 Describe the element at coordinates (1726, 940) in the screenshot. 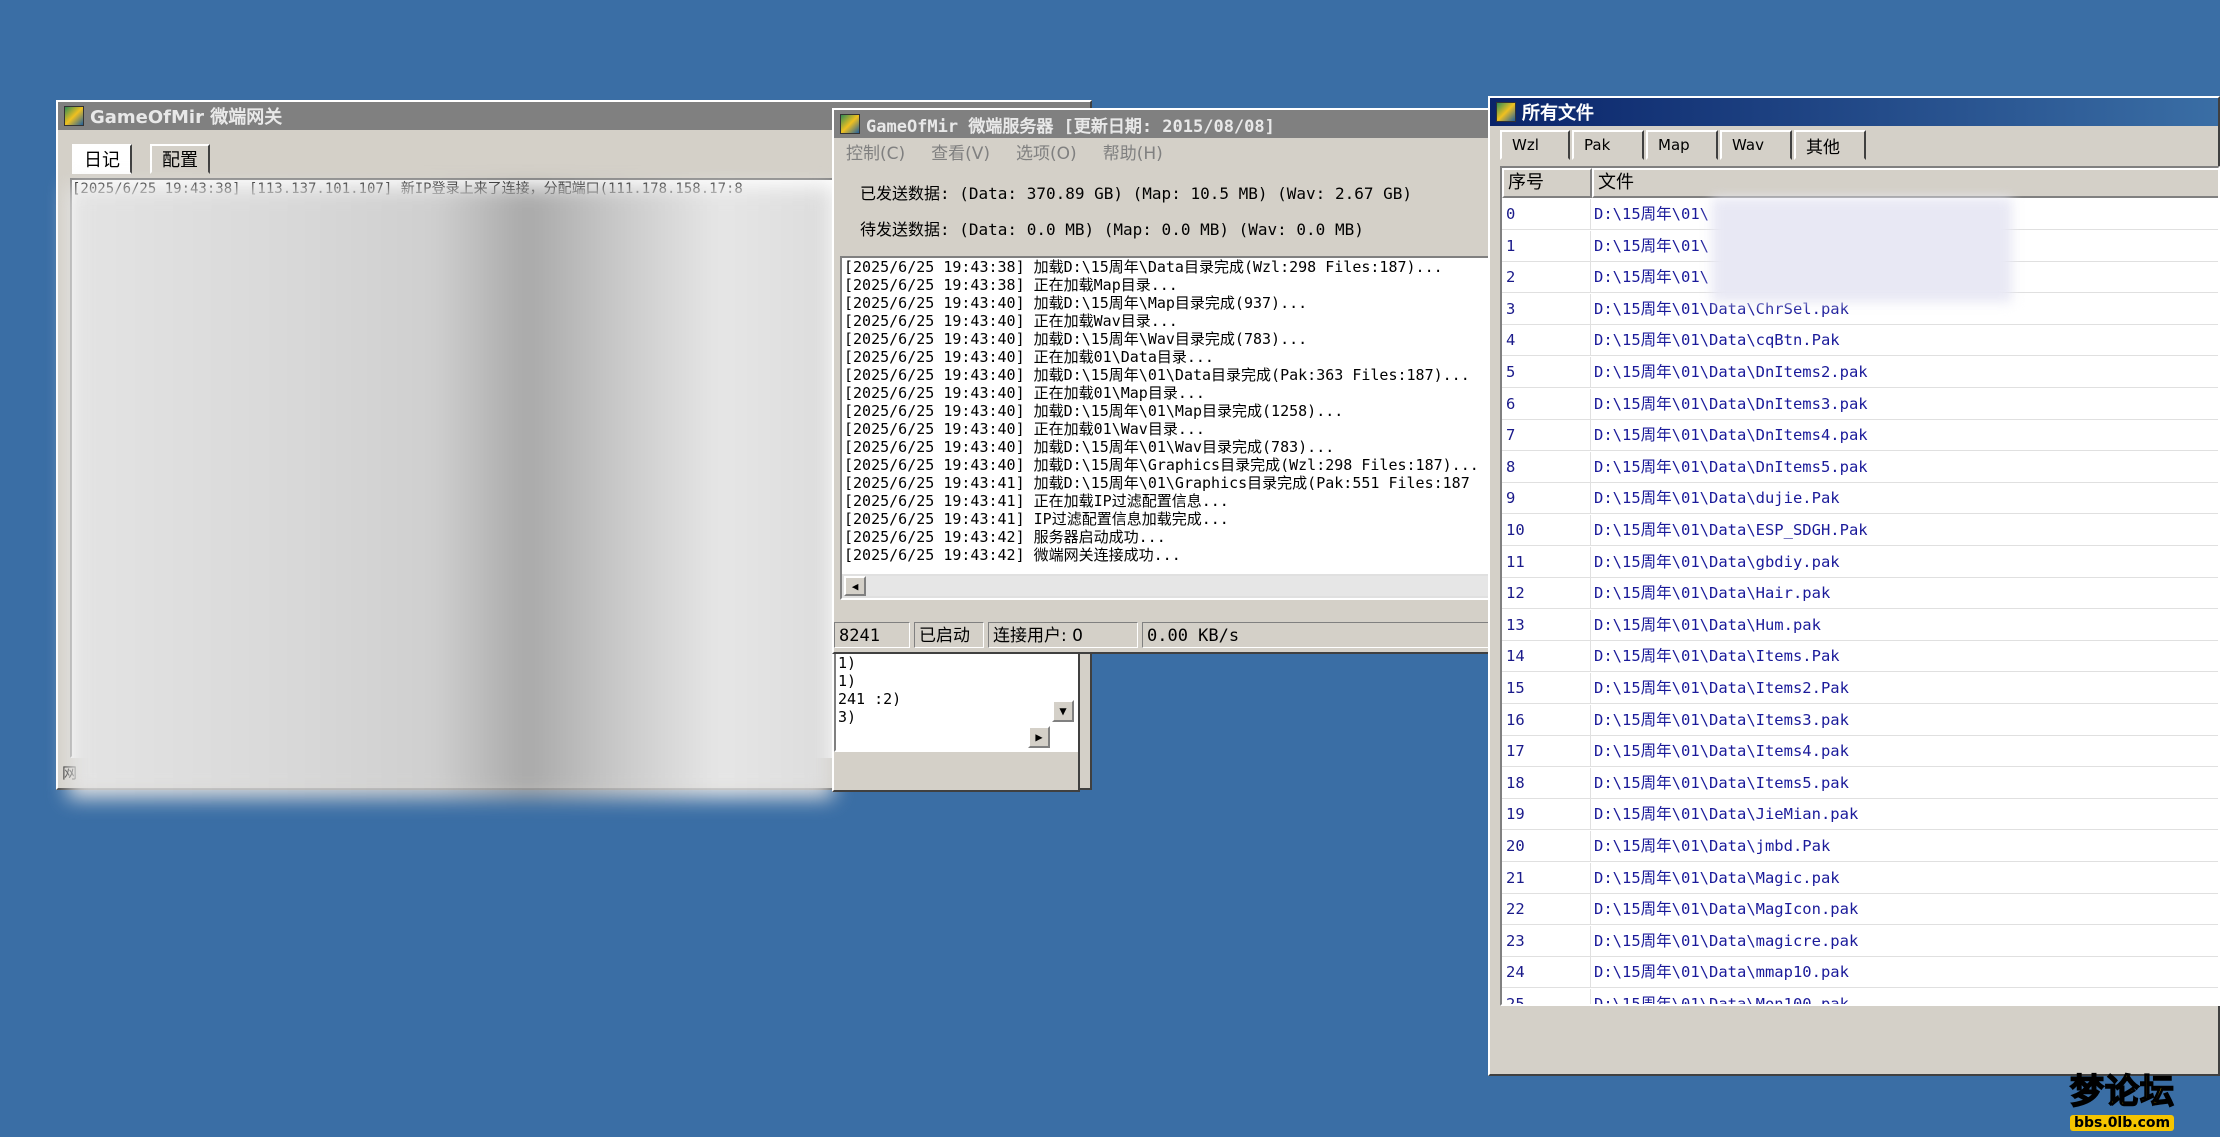

I see `file-row-path: D:\15周年\01\Data\magicre.pak` at that location.